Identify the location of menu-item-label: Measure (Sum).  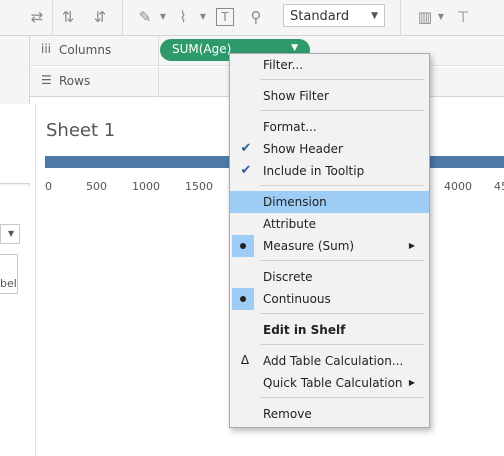
(309, 246).